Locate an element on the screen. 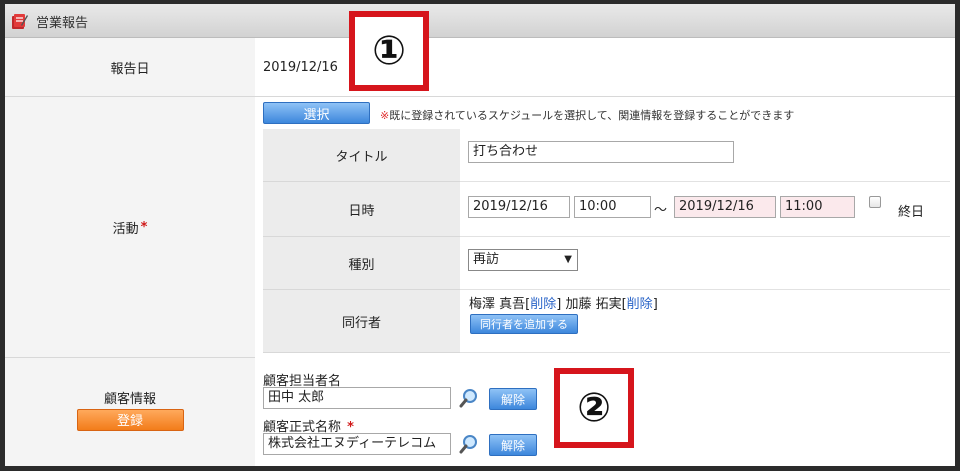  companion-name: 加藤 拓実 is located at coordinates (593, 304).